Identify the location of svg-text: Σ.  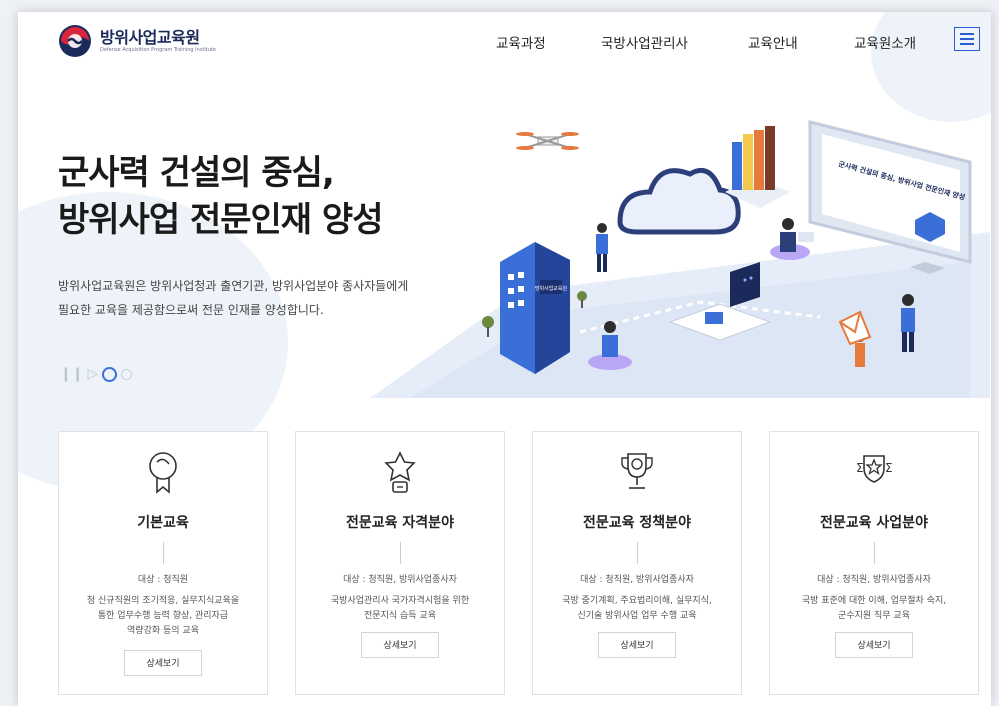
(860, 468).